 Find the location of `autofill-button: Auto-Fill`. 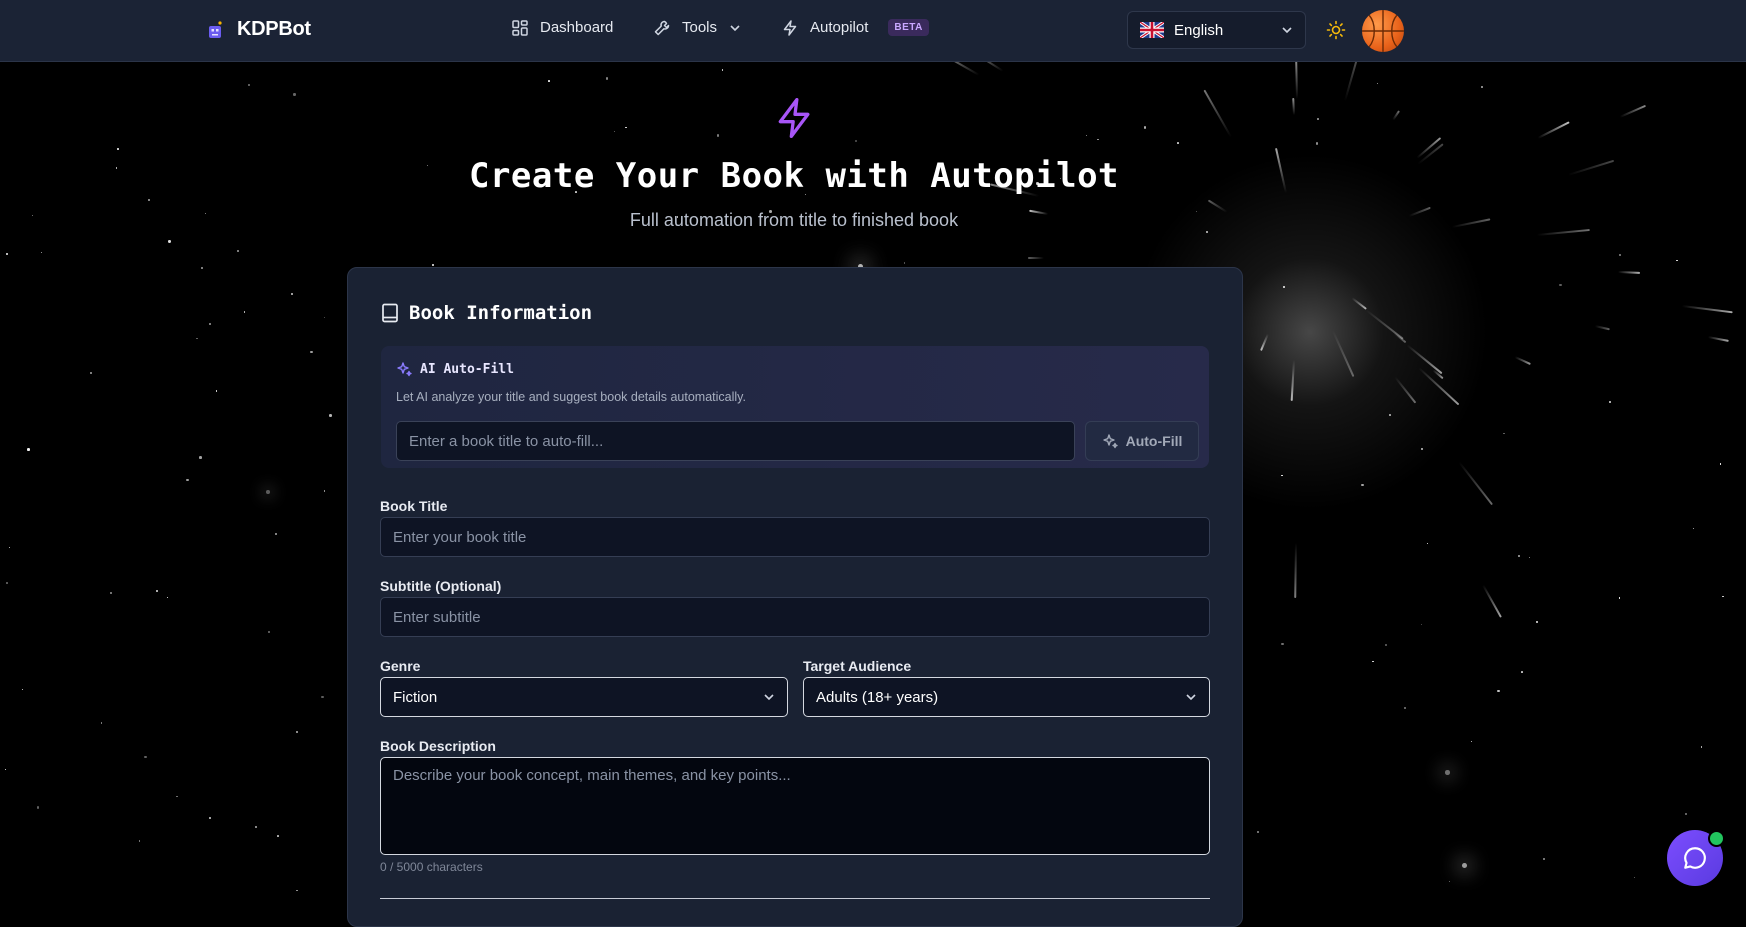

autofill-button: Auto-Fill is located at coordinates (1142, 441).